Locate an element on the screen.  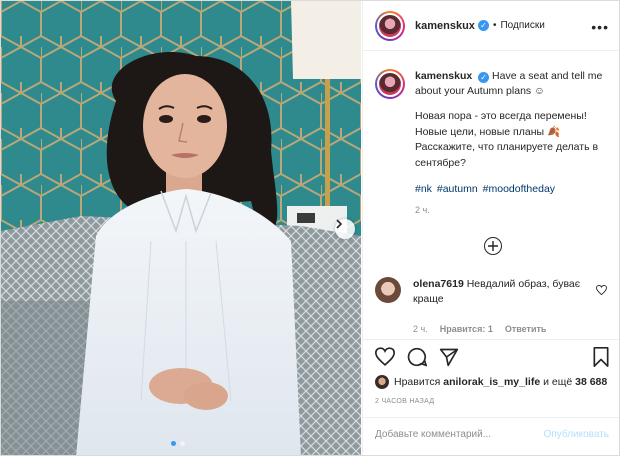
action-bar is located at coordinates (492, 358).